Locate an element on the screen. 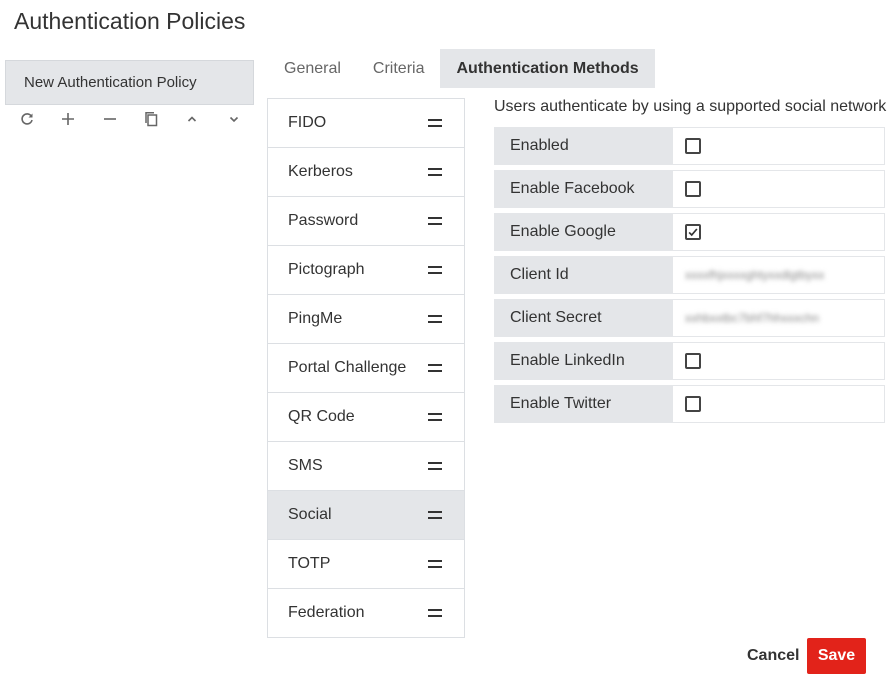 The image size is (893, 684). method-item-federation: Federation is located at coordinates (366, 613).